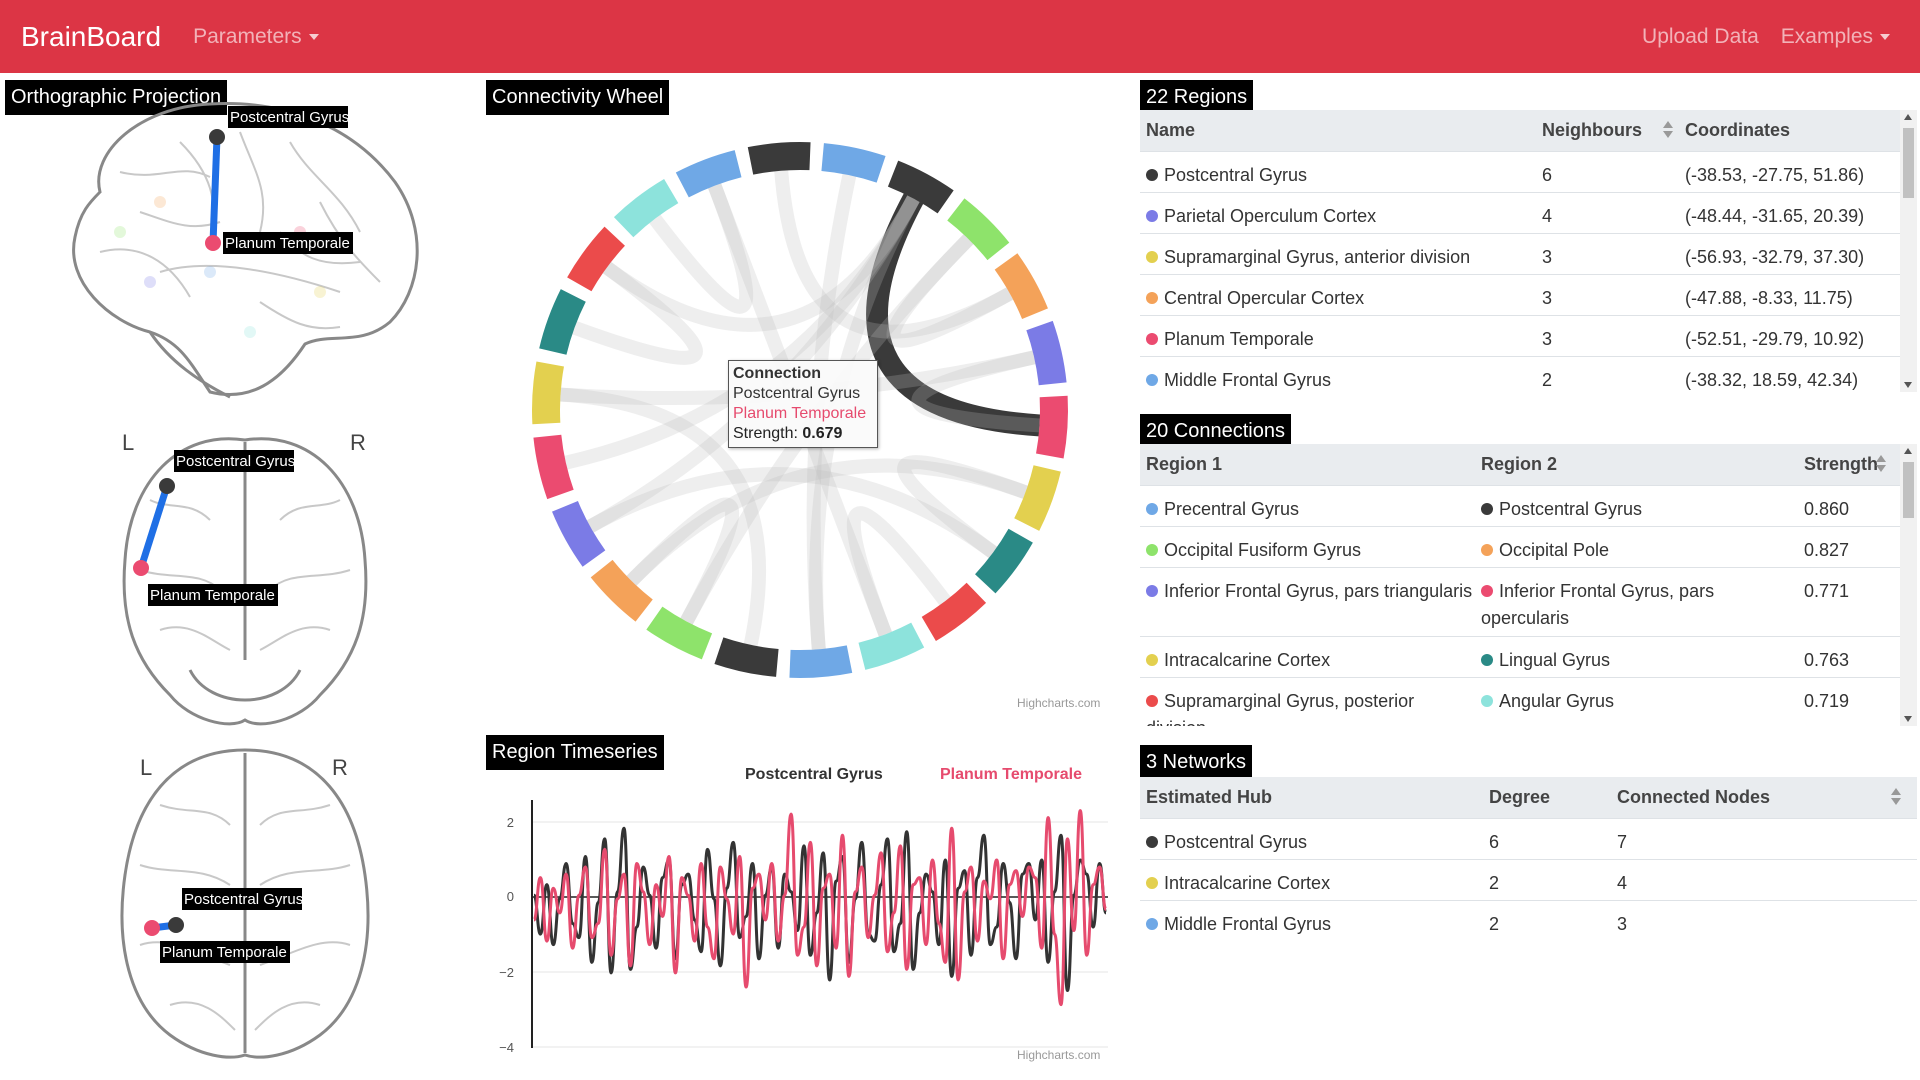  I want to click on col-strength: Strength, so click(1848, 464).